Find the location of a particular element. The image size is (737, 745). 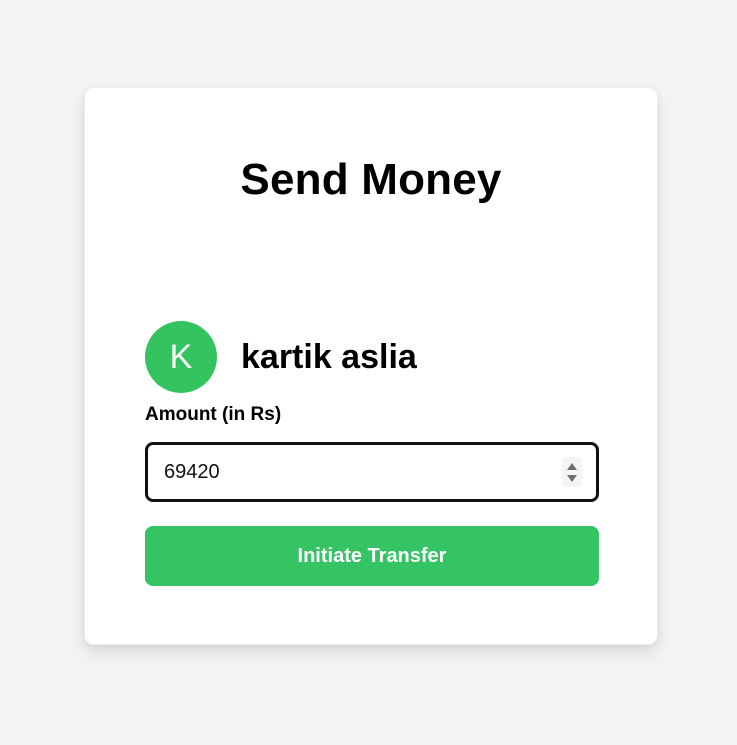

amount-input is located at coordinates (343, 472).